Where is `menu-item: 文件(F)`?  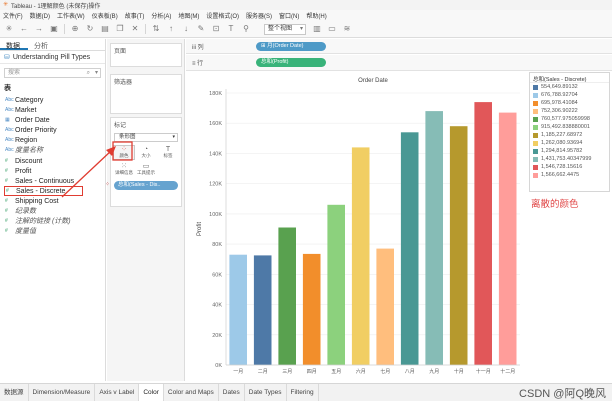 menu-item: 文件(F) is located at coordinates (13, 15).